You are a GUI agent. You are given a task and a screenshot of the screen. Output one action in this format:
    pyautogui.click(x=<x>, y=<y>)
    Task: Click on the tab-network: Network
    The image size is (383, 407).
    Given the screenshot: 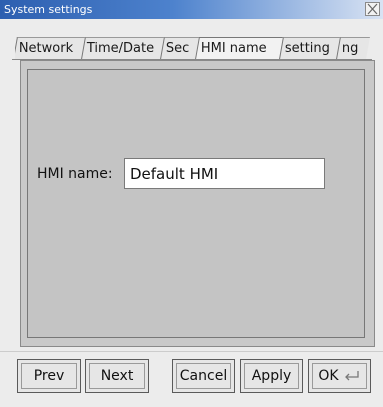 What is the action you would take?
    pyautogui.click(x=50, y=48)
    